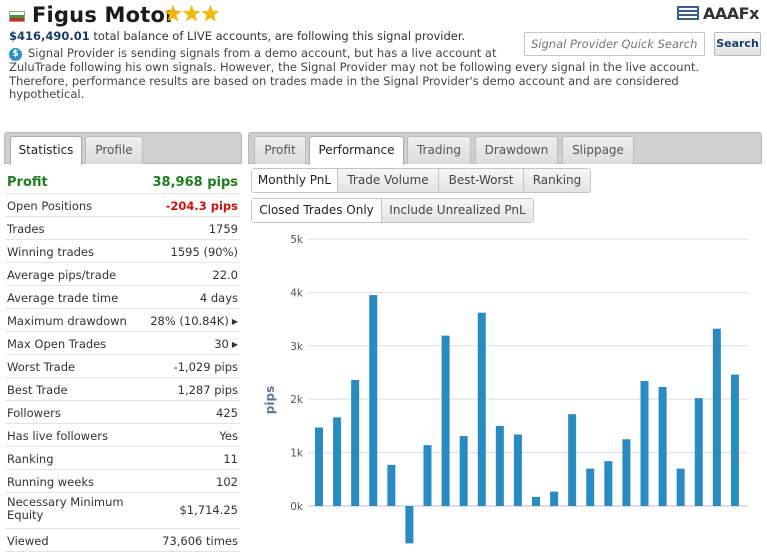  I want to click on country-flag-icon, so click(17, 16).